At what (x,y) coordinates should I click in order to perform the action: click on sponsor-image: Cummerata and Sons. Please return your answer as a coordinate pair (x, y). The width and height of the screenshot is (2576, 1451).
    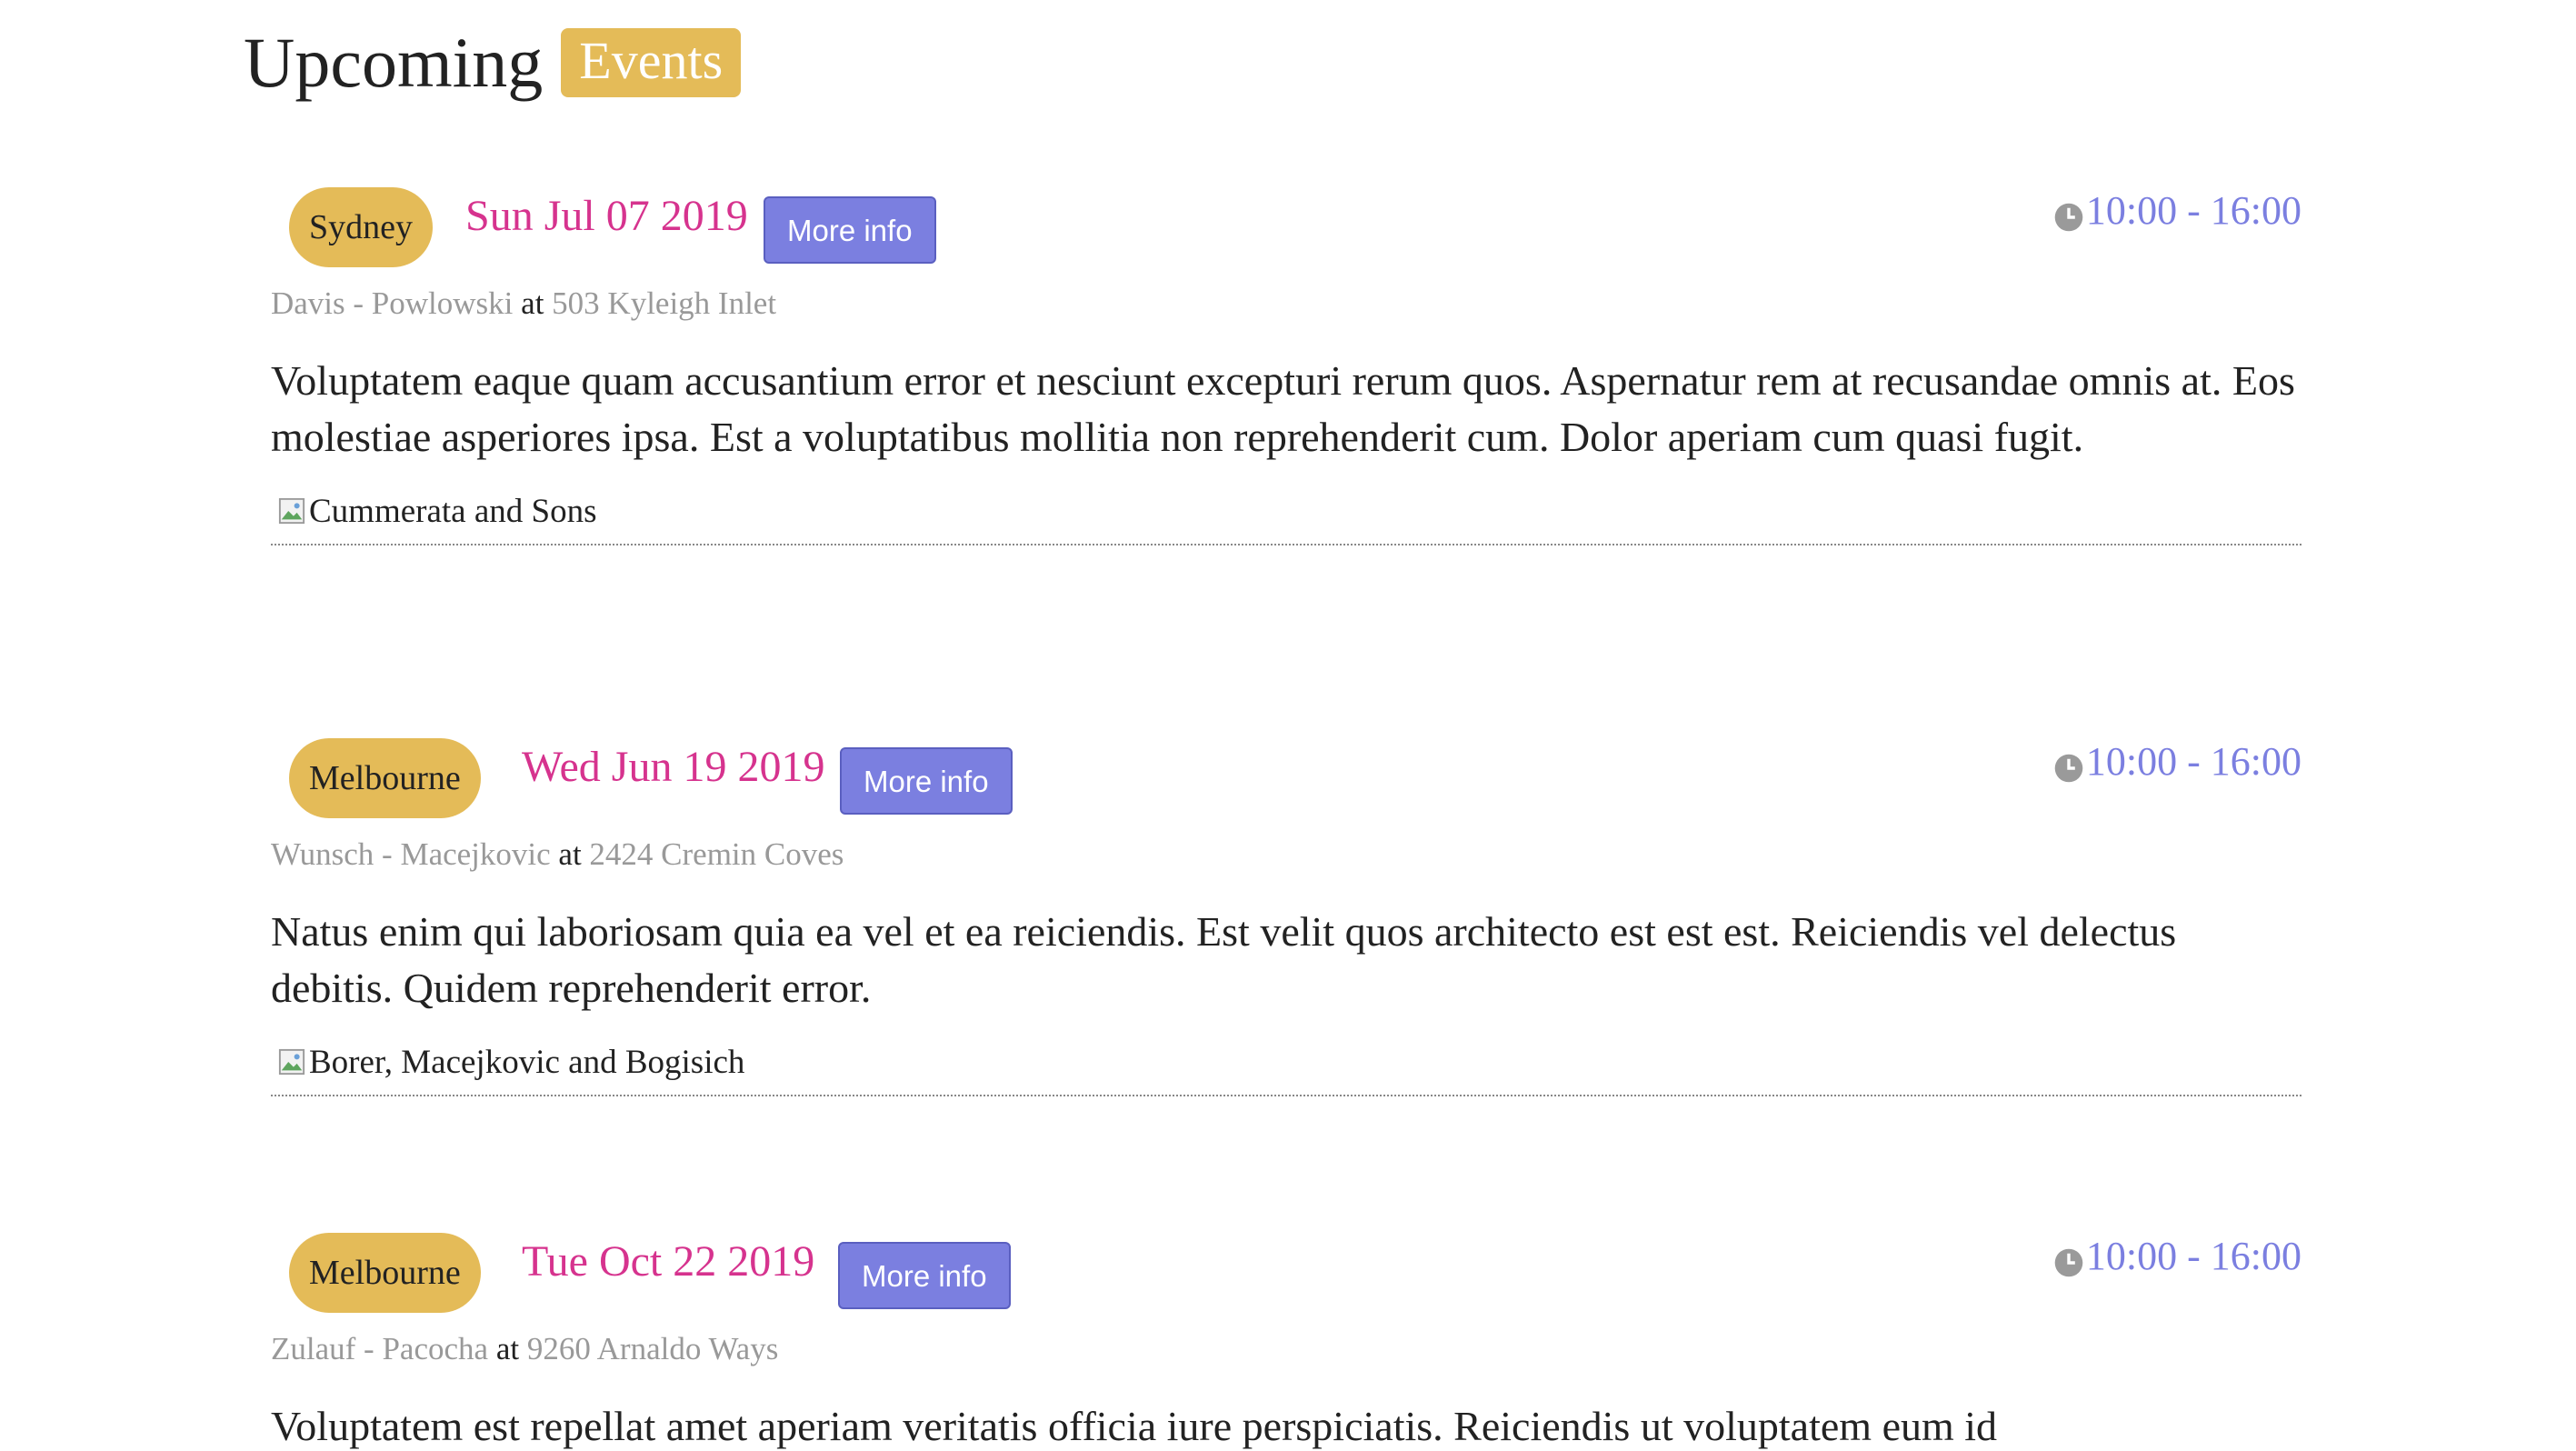
    Looking at the image, I should click on (1286, 511).